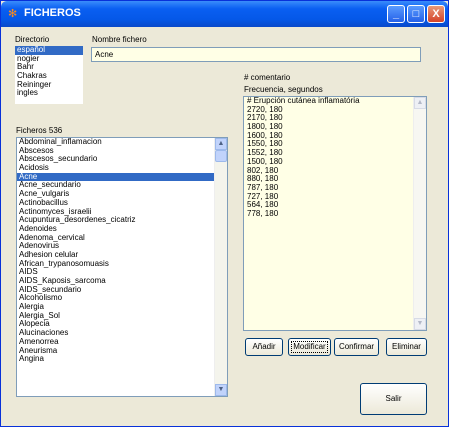 The width and height of the screenshot is (449, 427). What do you see at coordinates (49, 75) in the screenshot?
I see `directorio-list: español nogier Bahr Chakras Reininger ingles` at bounding box center [49, 75].